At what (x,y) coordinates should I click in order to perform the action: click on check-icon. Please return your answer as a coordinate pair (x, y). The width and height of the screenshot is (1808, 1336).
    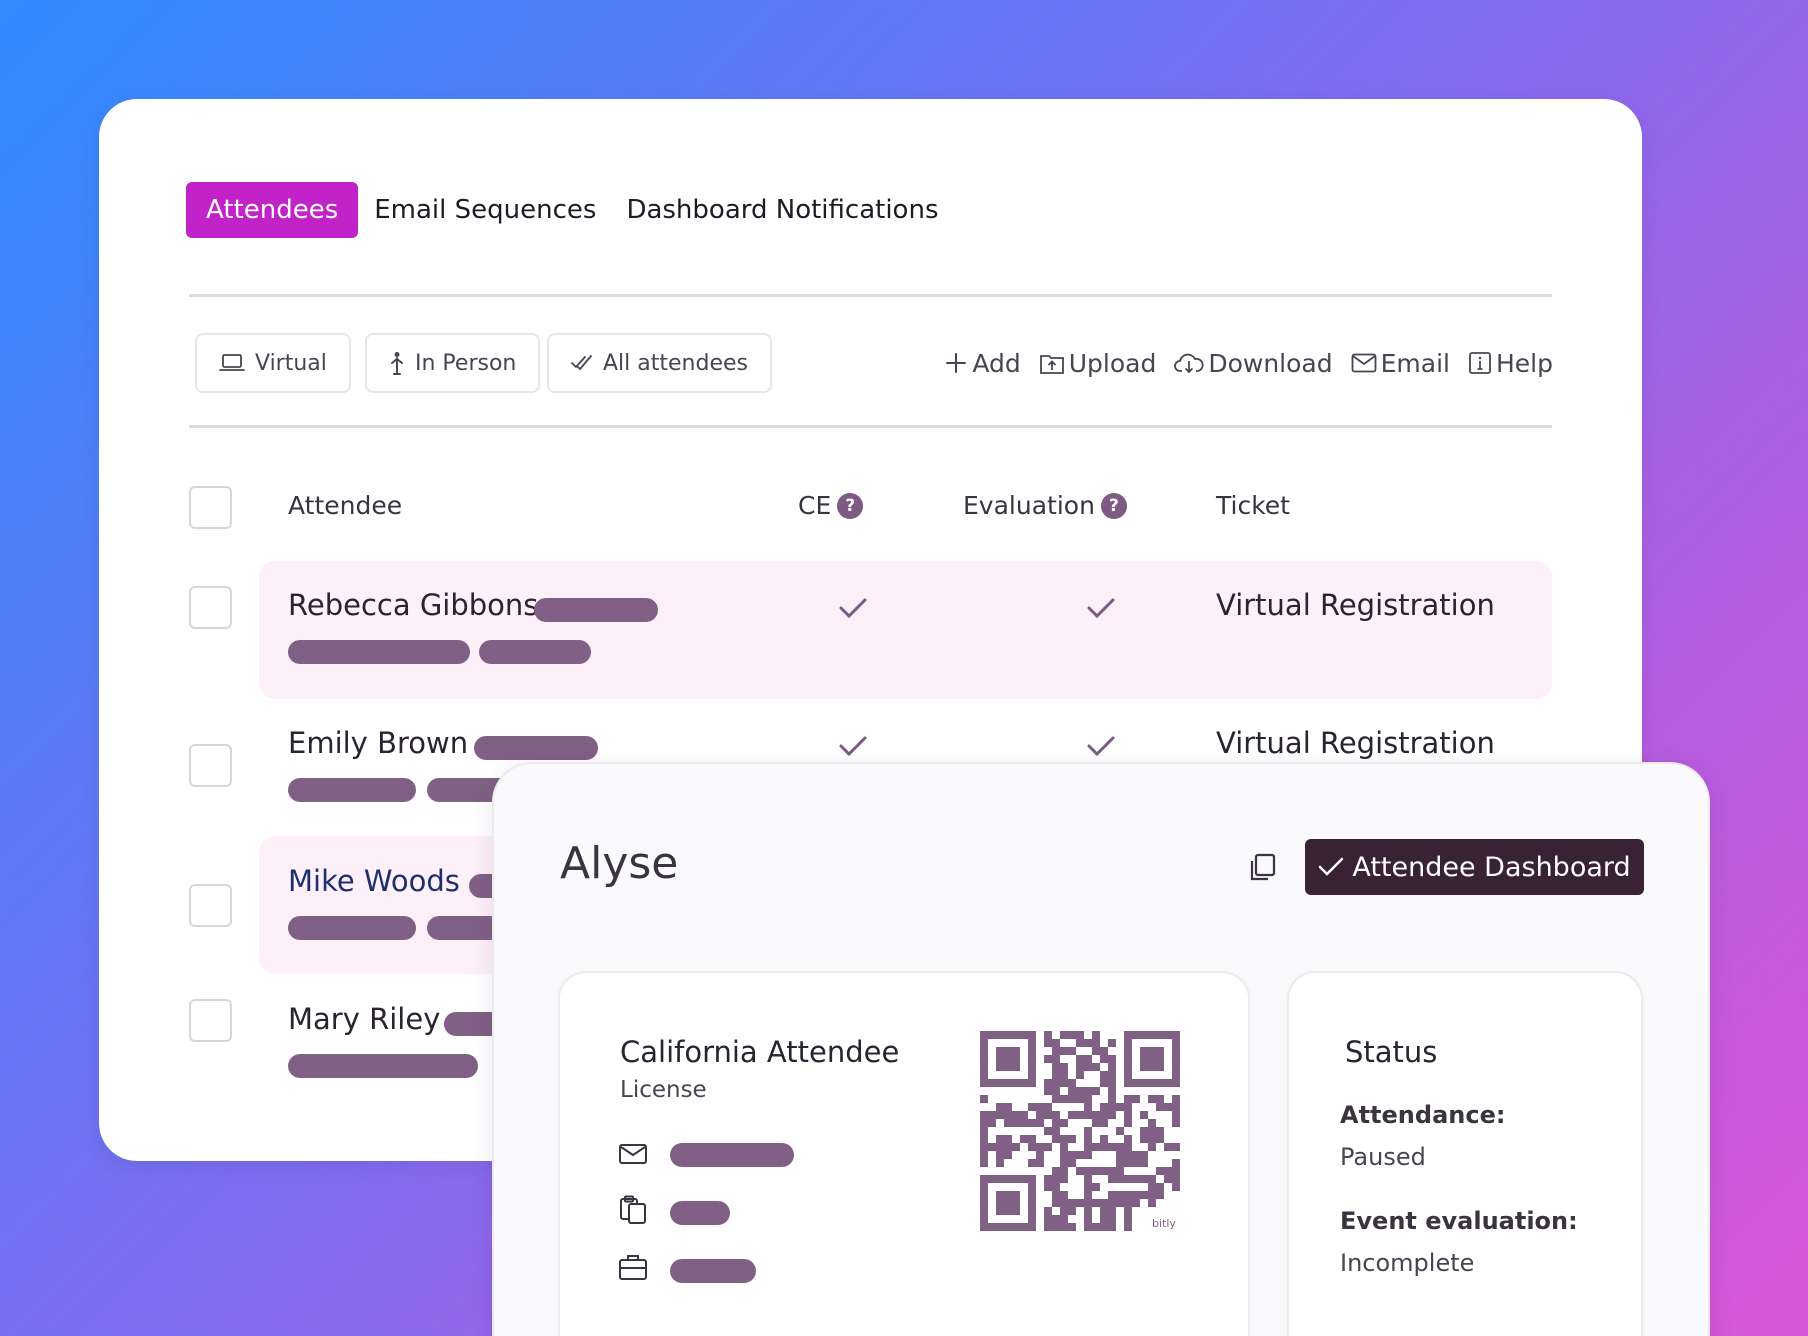
    Looking at the image, I should click on (1331, 866).